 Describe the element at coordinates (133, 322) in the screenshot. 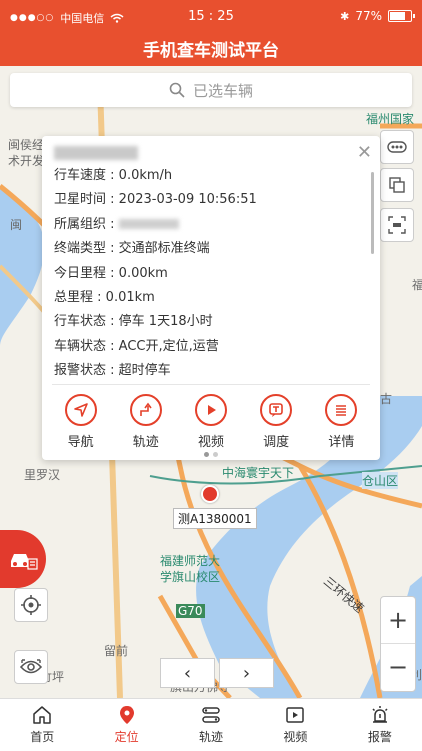

I see `info-row-driving-status: 行车状态 : 停车 1天18小时` at that location.